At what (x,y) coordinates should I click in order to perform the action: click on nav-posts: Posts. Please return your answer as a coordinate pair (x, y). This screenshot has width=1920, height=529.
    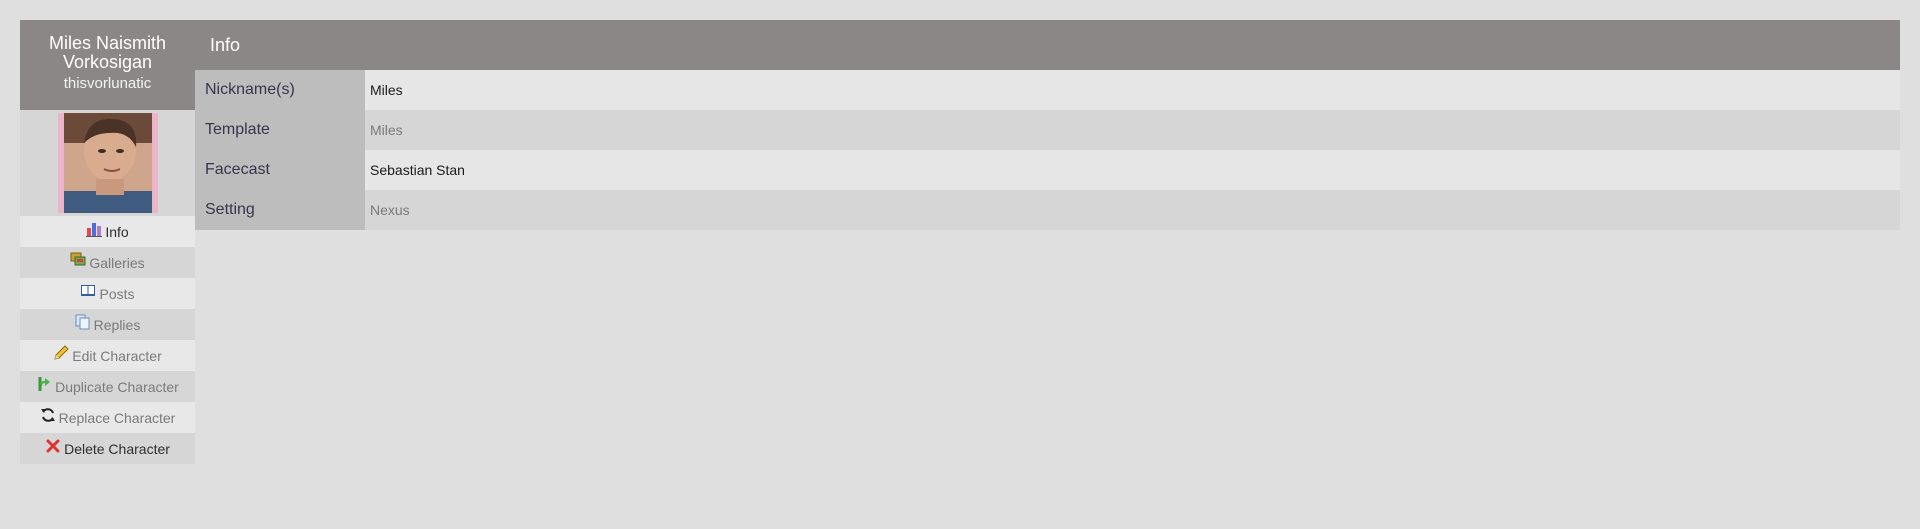
    Looking at the image, I should click on (107, 293).